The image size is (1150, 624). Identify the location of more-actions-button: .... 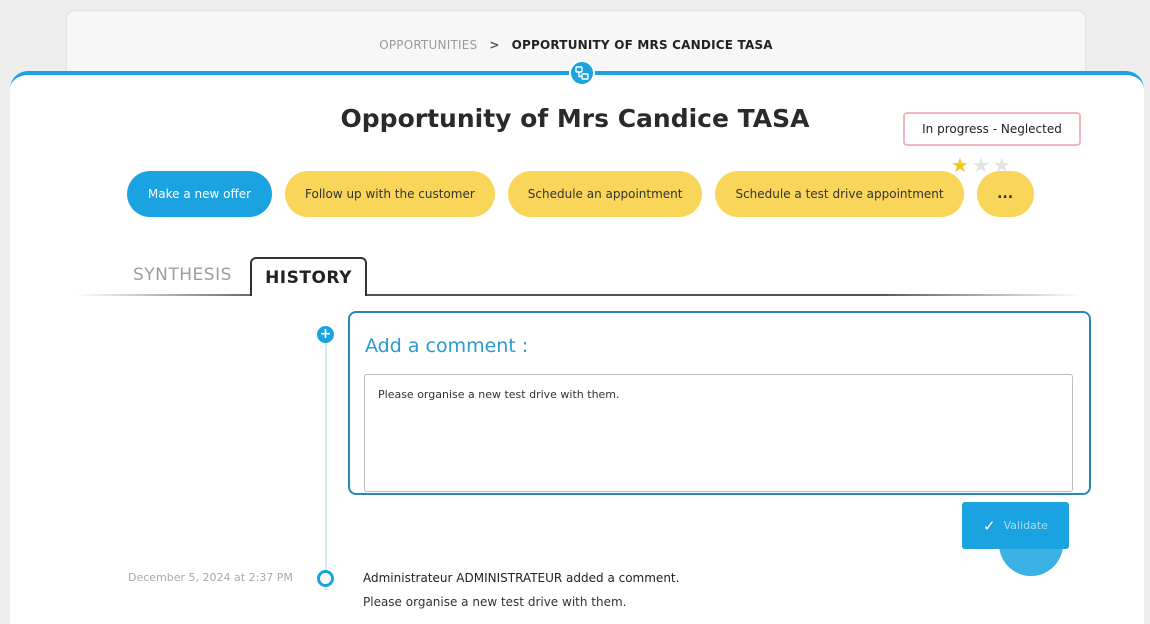
(1005, 194).